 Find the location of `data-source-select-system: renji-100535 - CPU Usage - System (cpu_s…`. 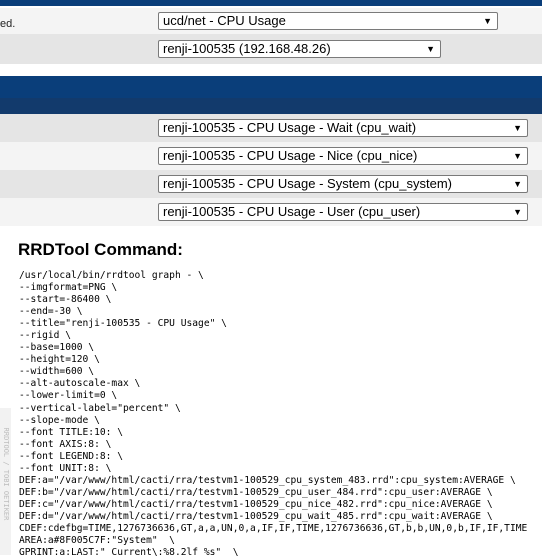

data-source-select-system: renji-100535 - CPU Usage - System (cpu_s… is located at coordinates (343, 184).